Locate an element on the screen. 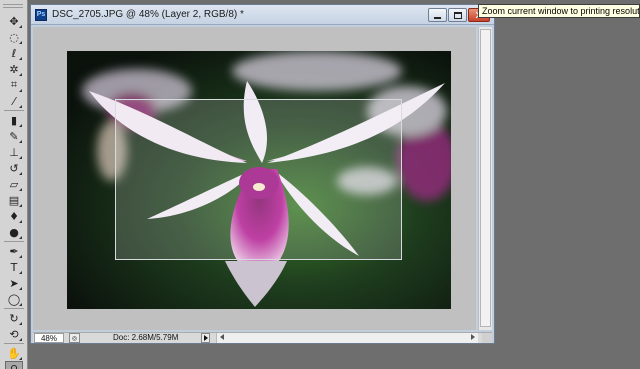 This screenshot has height=369, width=640. maximize-button is located at coordinates (457, 15).